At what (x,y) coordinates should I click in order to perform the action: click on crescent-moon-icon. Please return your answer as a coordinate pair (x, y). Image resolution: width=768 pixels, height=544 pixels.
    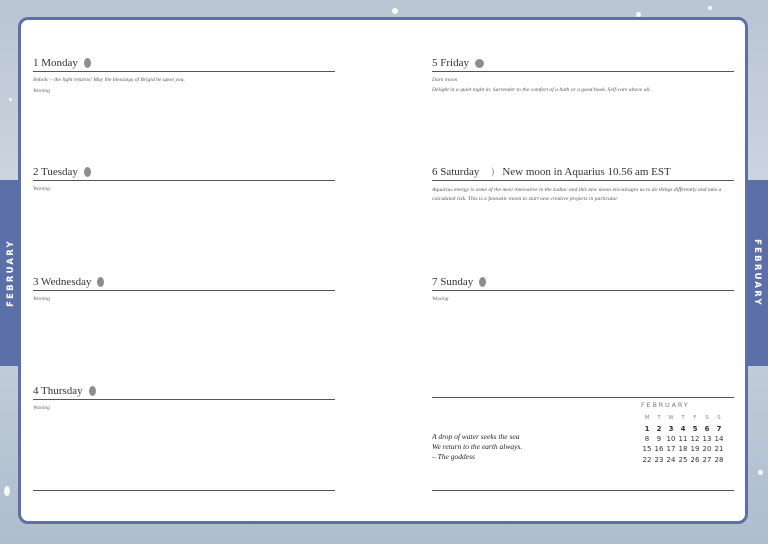
    Looking at the image, I should click on (490, 172).